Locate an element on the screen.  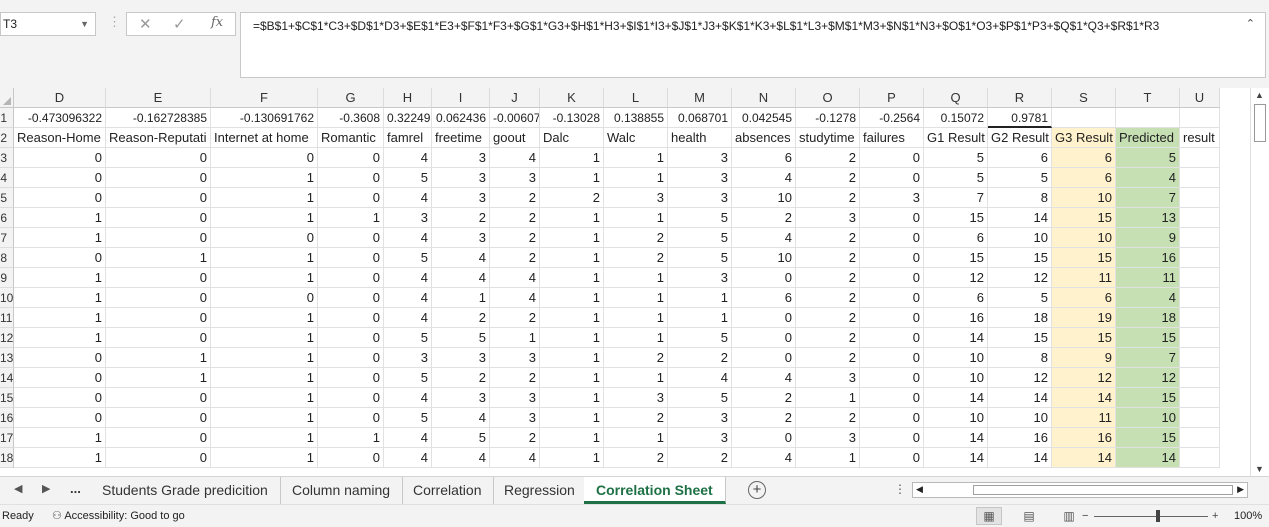
cell-L13: 2 is located at coordinates (636, 358).